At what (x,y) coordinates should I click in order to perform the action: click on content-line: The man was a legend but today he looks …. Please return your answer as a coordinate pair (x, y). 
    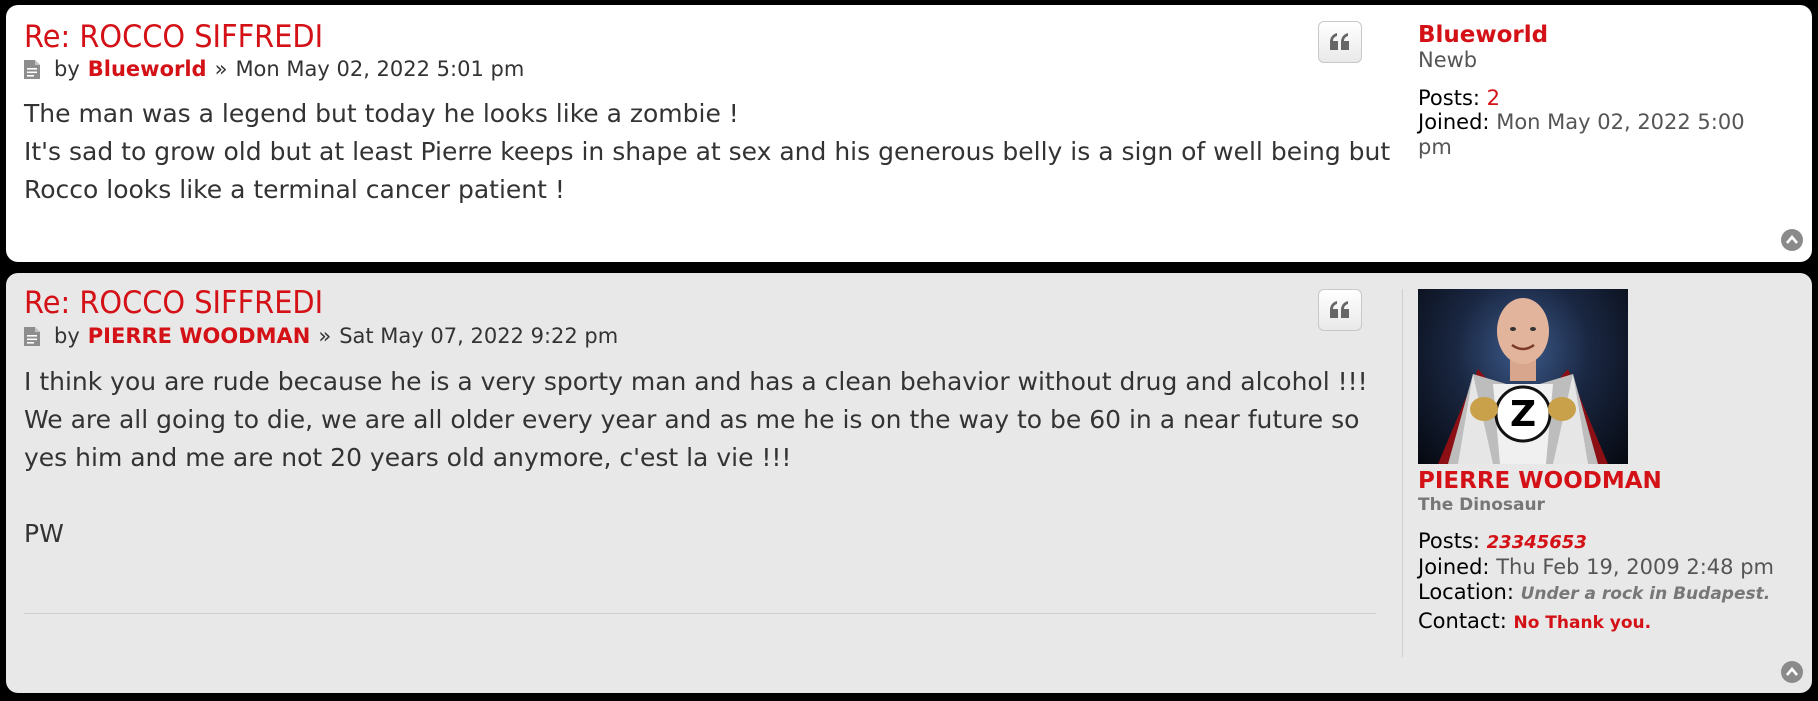
    Looking at the image, I should click on (381, 113).